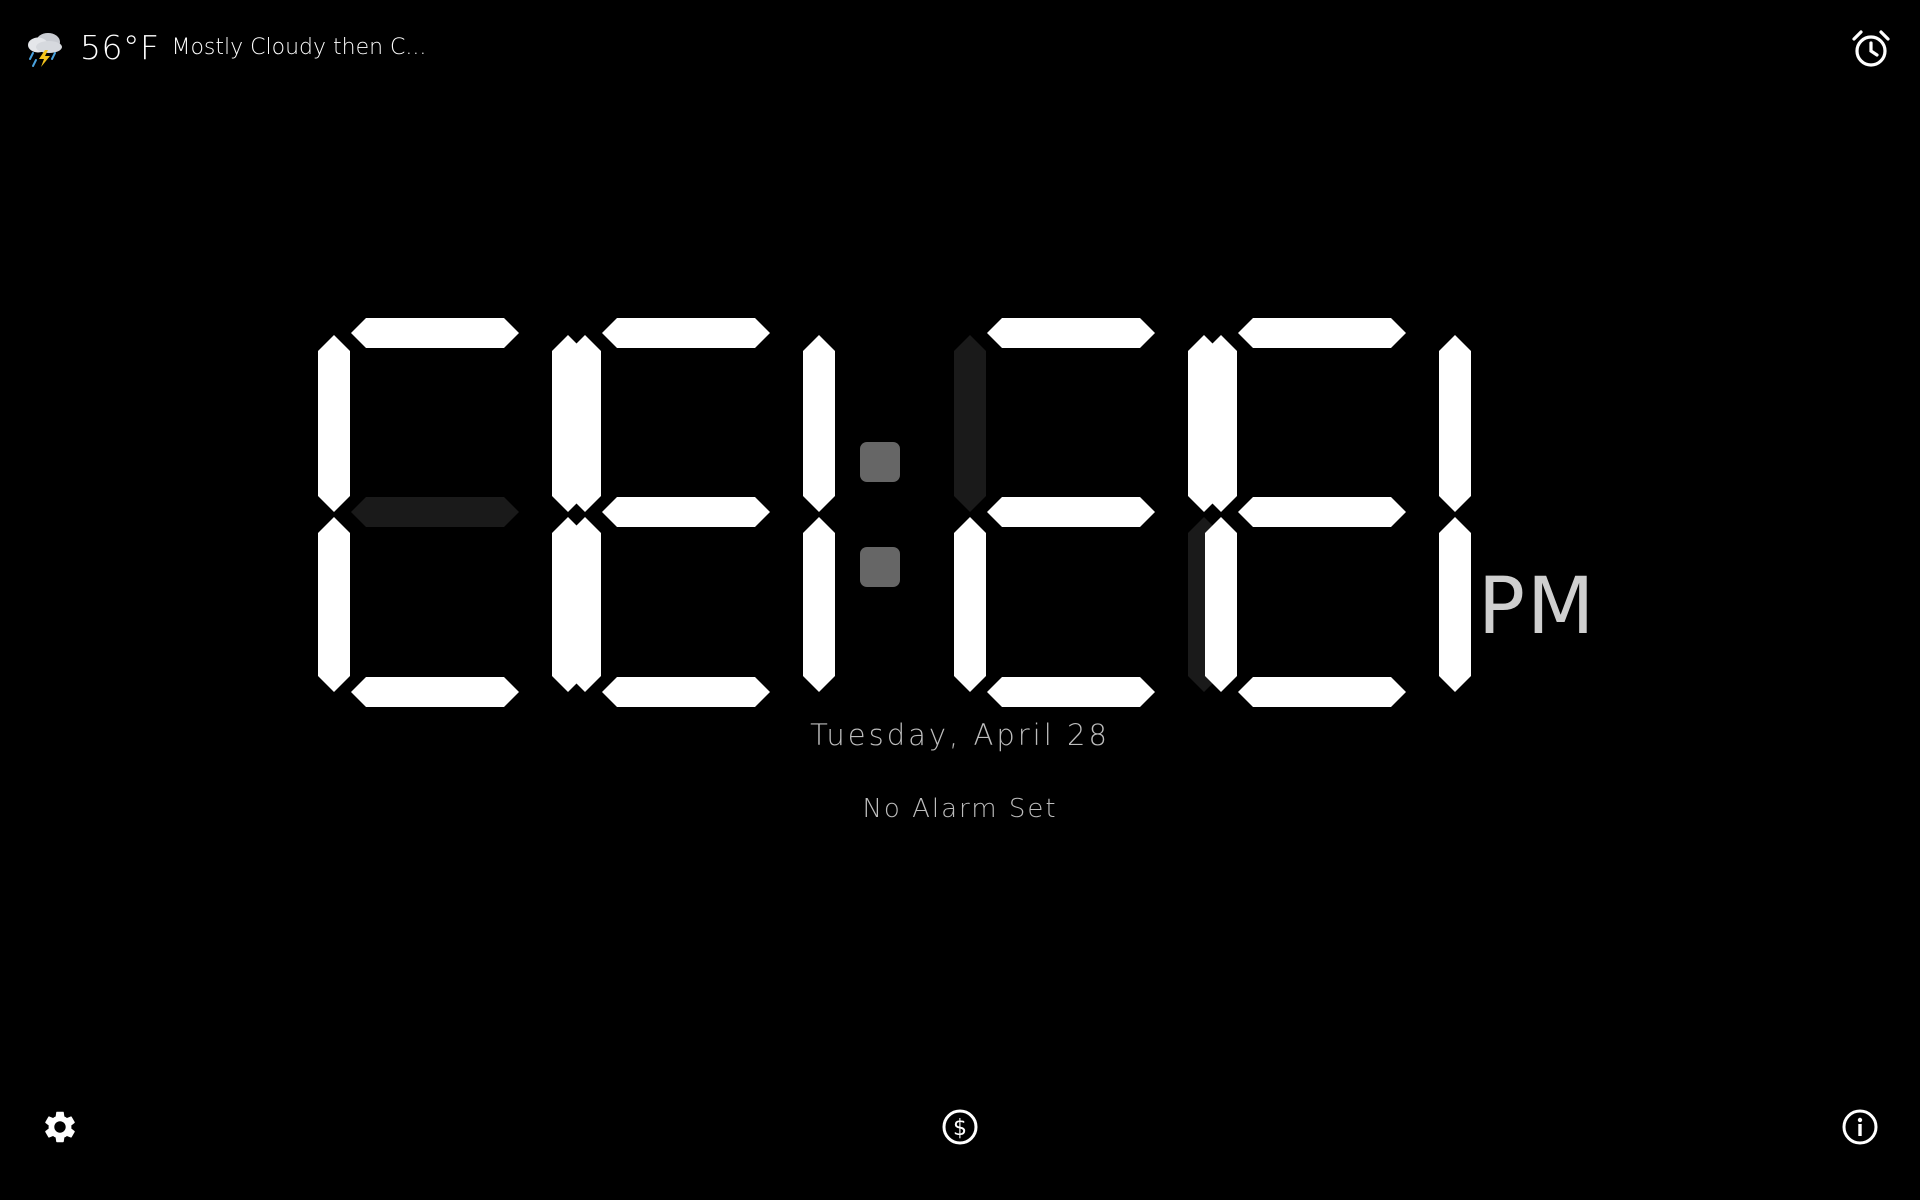  What do you see at coordinates (880, 514) in the screenshot?
I see `time-colon` at bounding box center [880, 514].